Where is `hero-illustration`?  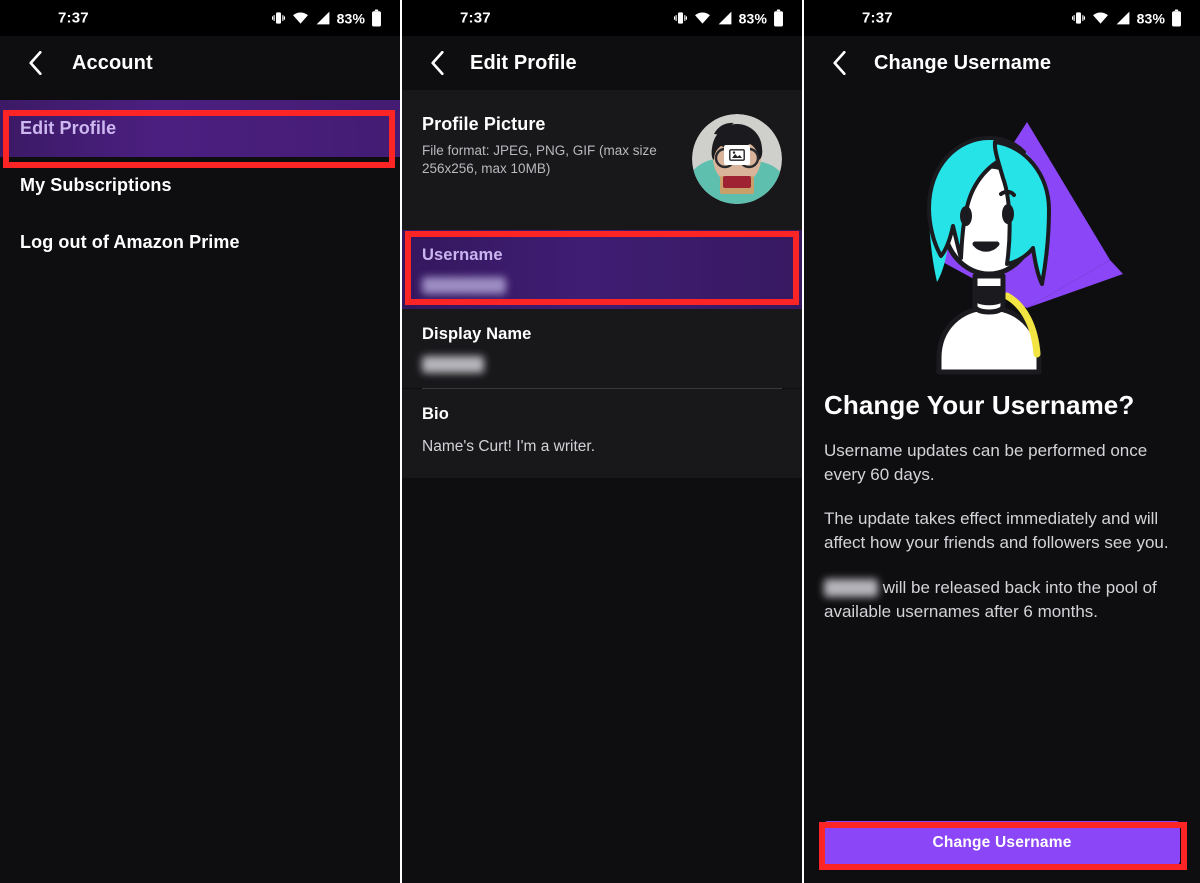 hero-illustration is located at coordinates (1002, 240).